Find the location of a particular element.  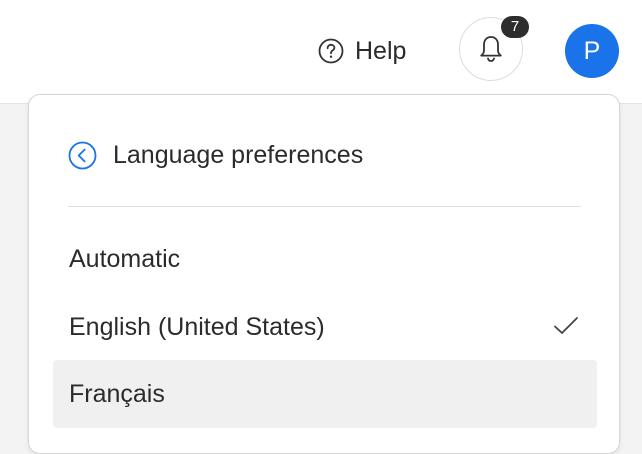

help-button: Help is located at coordinates (362, 51).